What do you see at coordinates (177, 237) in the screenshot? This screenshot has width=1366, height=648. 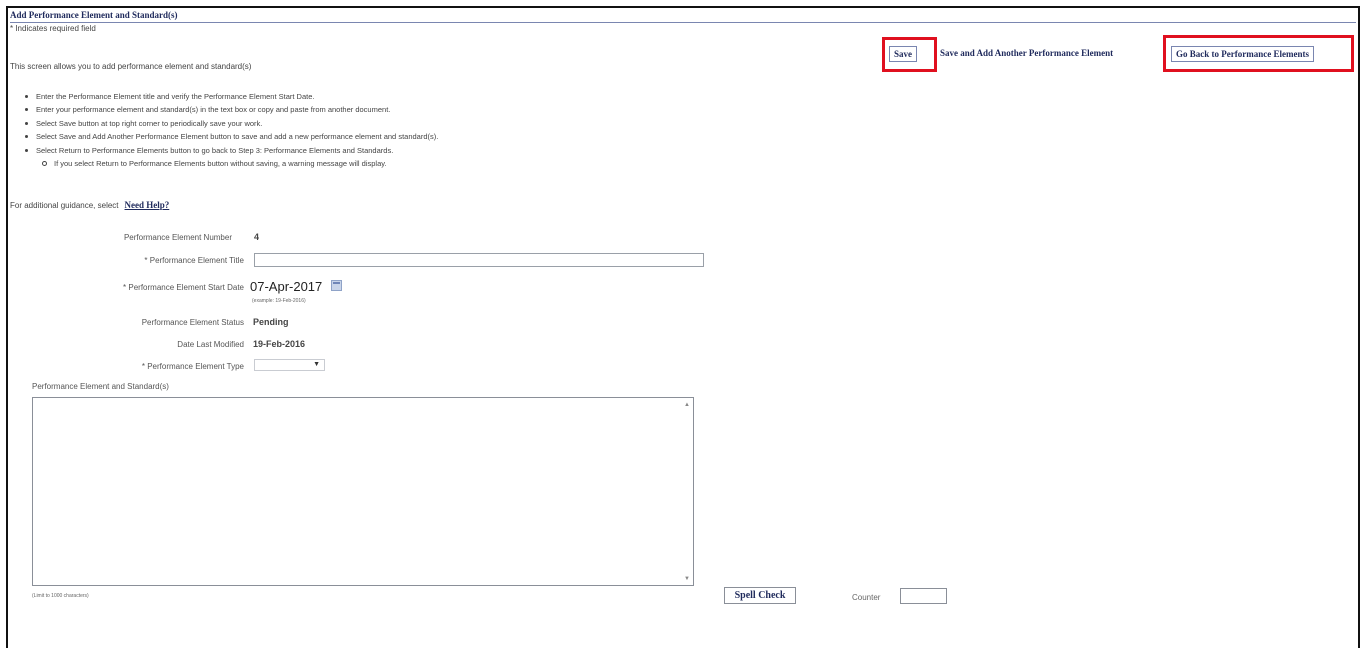 I see `element-number-label: Performance Element Number` at bounding box center [177, 237].